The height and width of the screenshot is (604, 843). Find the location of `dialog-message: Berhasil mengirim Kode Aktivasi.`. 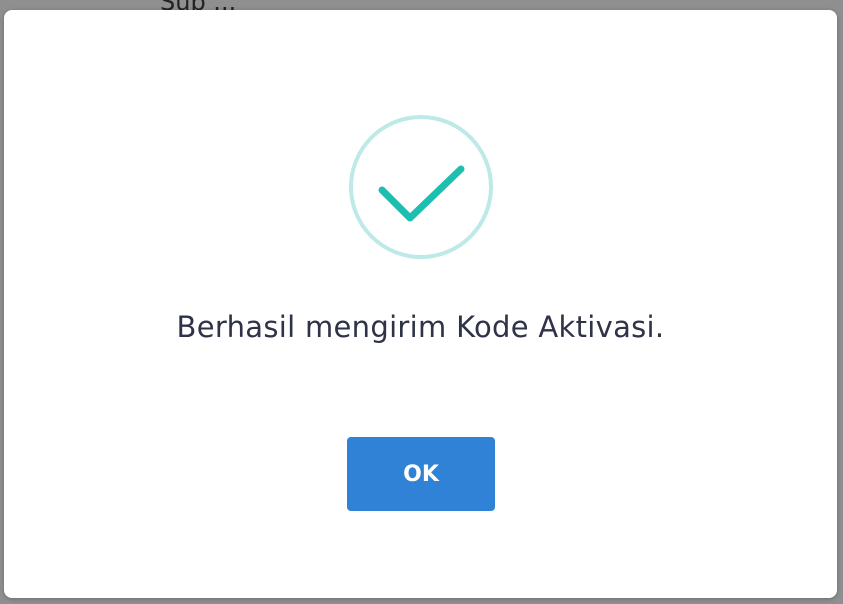

dialog-message: Berhasil mengirim Kode Aktivasi. is located at coordinates (420, 327).